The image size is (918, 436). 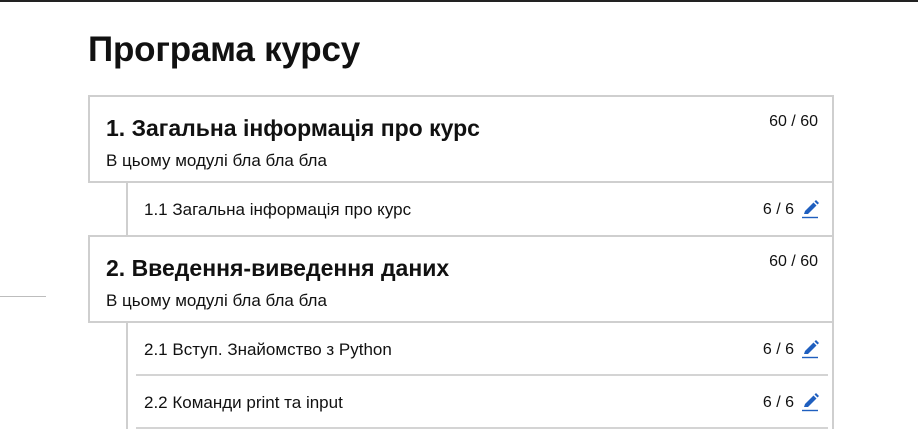 What do you see at coordinates (268, 350) in the screenshot?
I see `lesson-title: 2.1 Вступ. Знайомство з Python` at bounding box center [268, 350].